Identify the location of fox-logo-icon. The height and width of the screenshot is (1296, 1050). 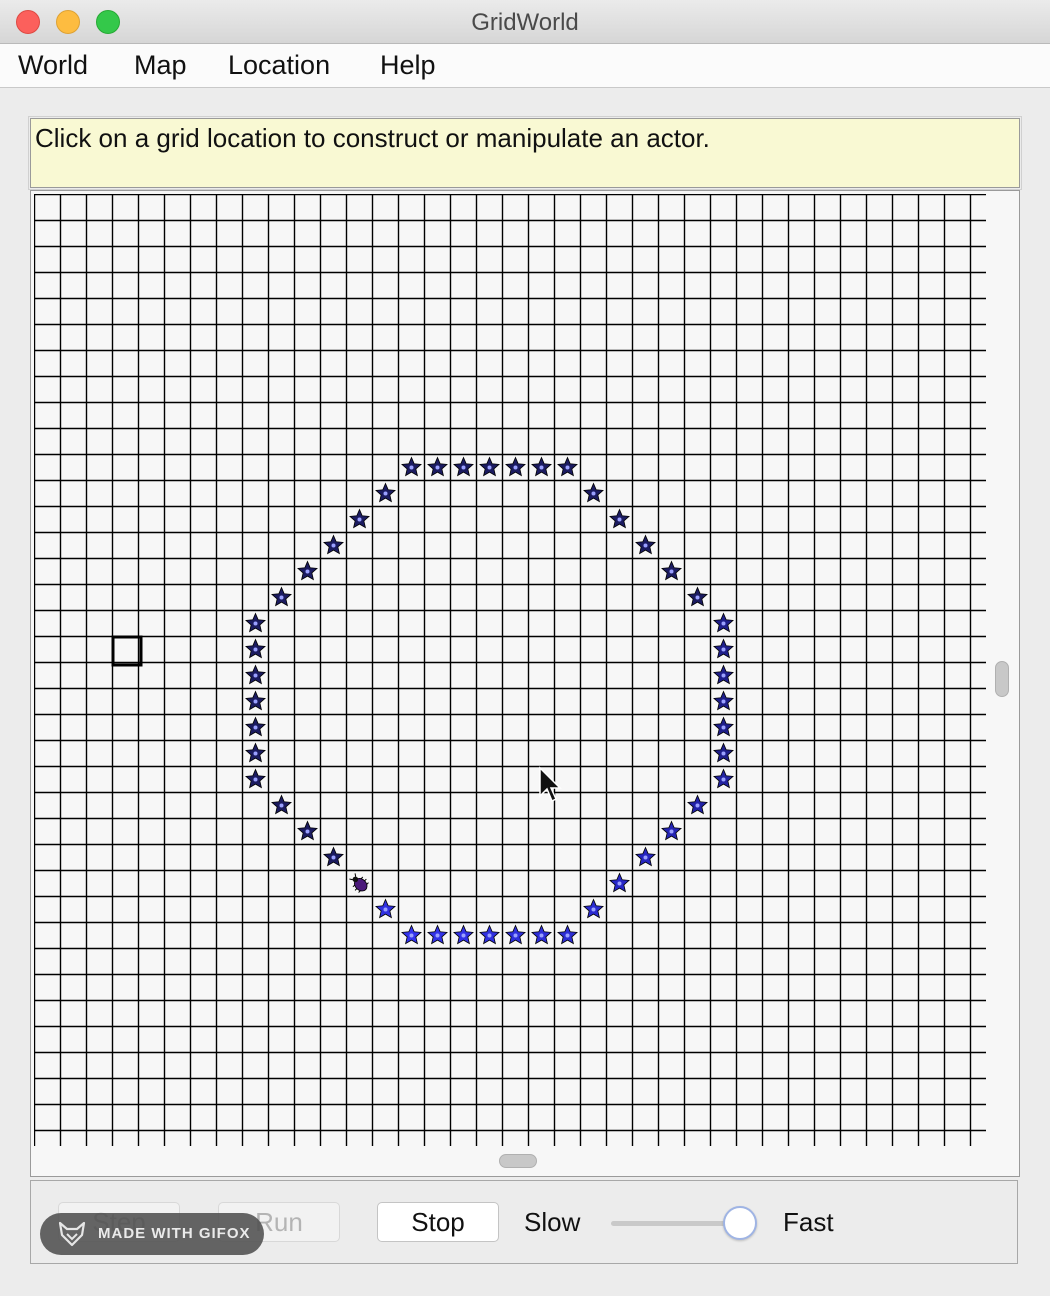
(72, 1234).